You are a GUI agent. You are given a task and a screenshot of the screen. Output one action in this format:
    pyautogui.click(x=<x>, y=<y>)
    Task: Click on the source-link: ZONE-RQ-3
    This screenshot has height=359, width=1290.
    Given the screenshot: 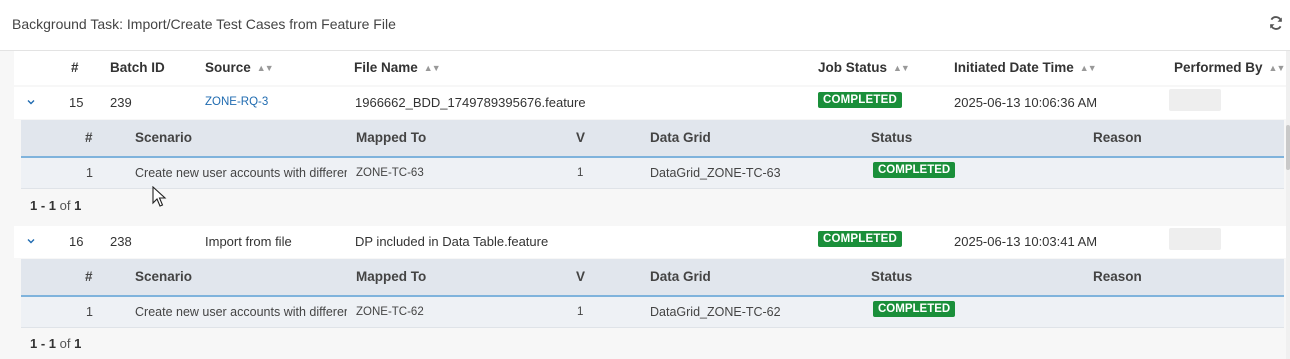 What is the action you would take?
    pyautogui.click(x=236, y=102)
    